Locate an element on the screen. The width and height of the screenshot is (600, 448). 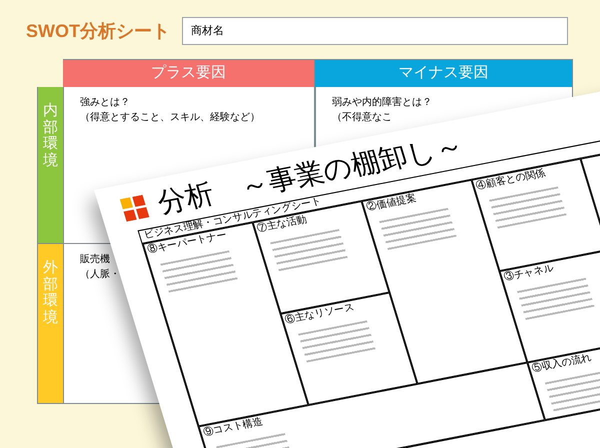
block-heading: ⑤収入の流れ is located at coordinates (561, 363).